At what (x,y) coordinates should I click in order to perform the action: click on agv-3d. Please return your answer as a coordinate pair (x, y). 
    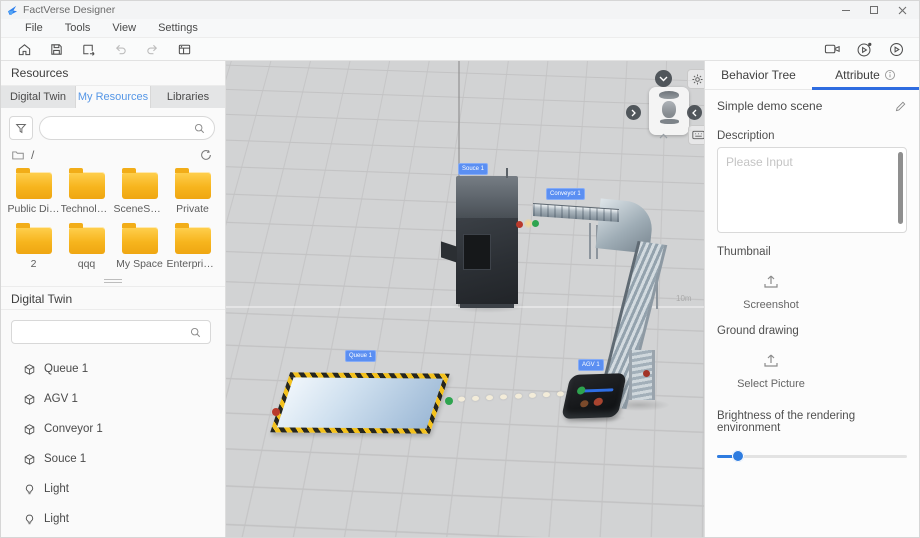
    Looking at the image, I should click on (594, 396).